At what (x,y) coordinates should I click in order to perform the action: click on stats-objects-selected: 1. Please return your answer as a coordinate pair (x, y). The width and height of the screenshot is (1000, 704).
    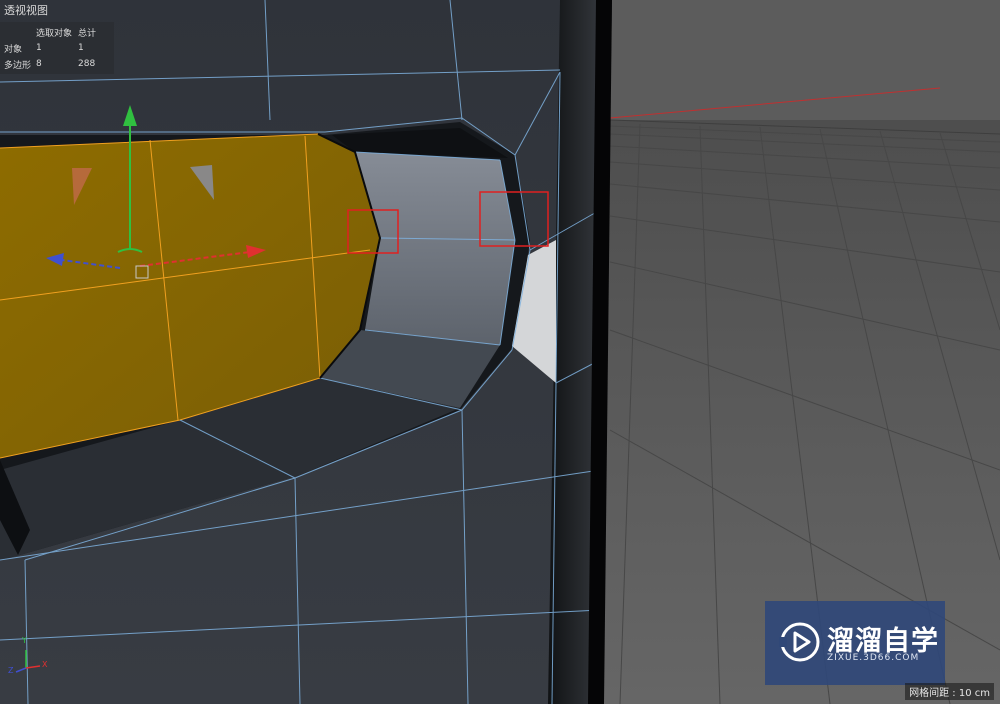
    Looking at the image, I should click on (39, 48).